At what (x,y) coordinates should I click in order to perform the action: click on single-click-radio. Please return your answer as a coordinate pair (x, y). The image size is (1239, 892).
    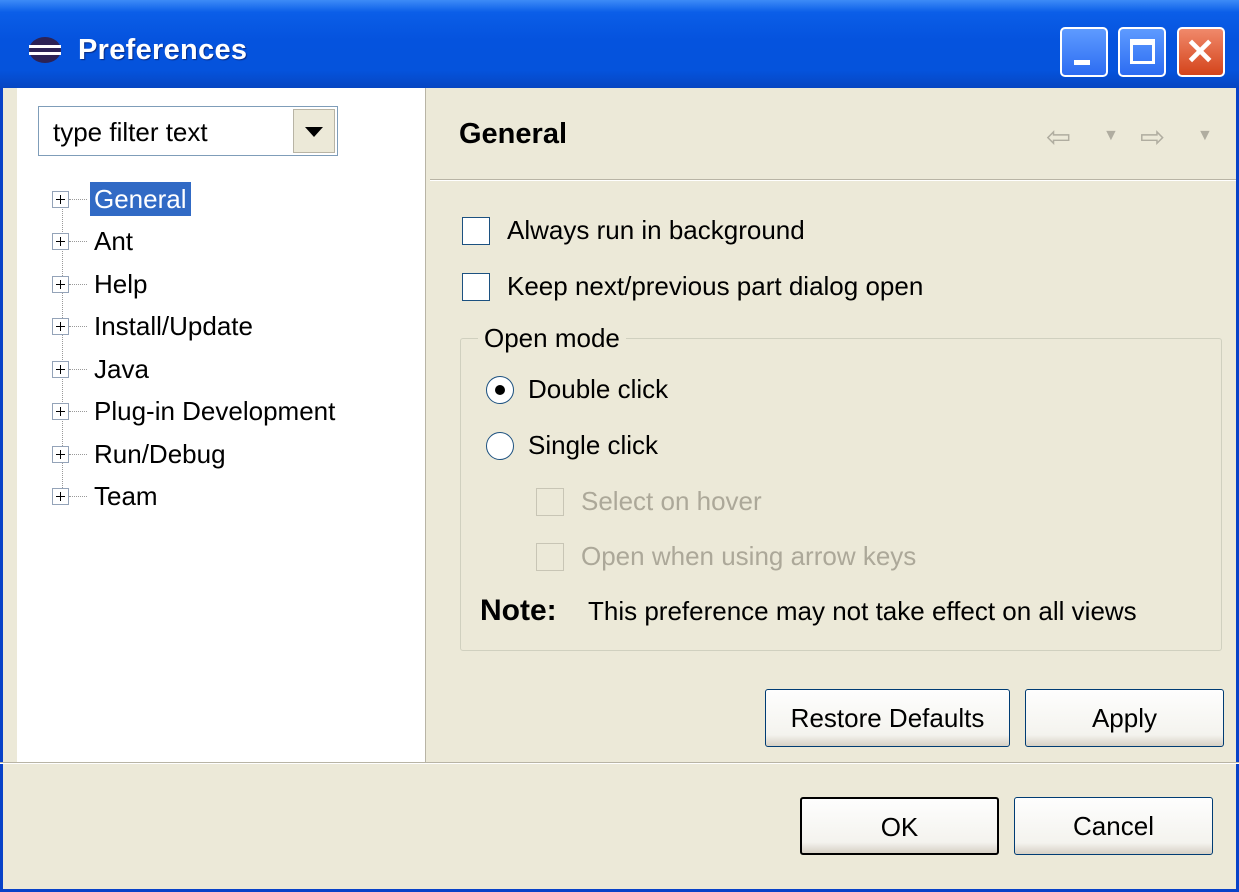
    Looking at the image, I should click on (500, 446).